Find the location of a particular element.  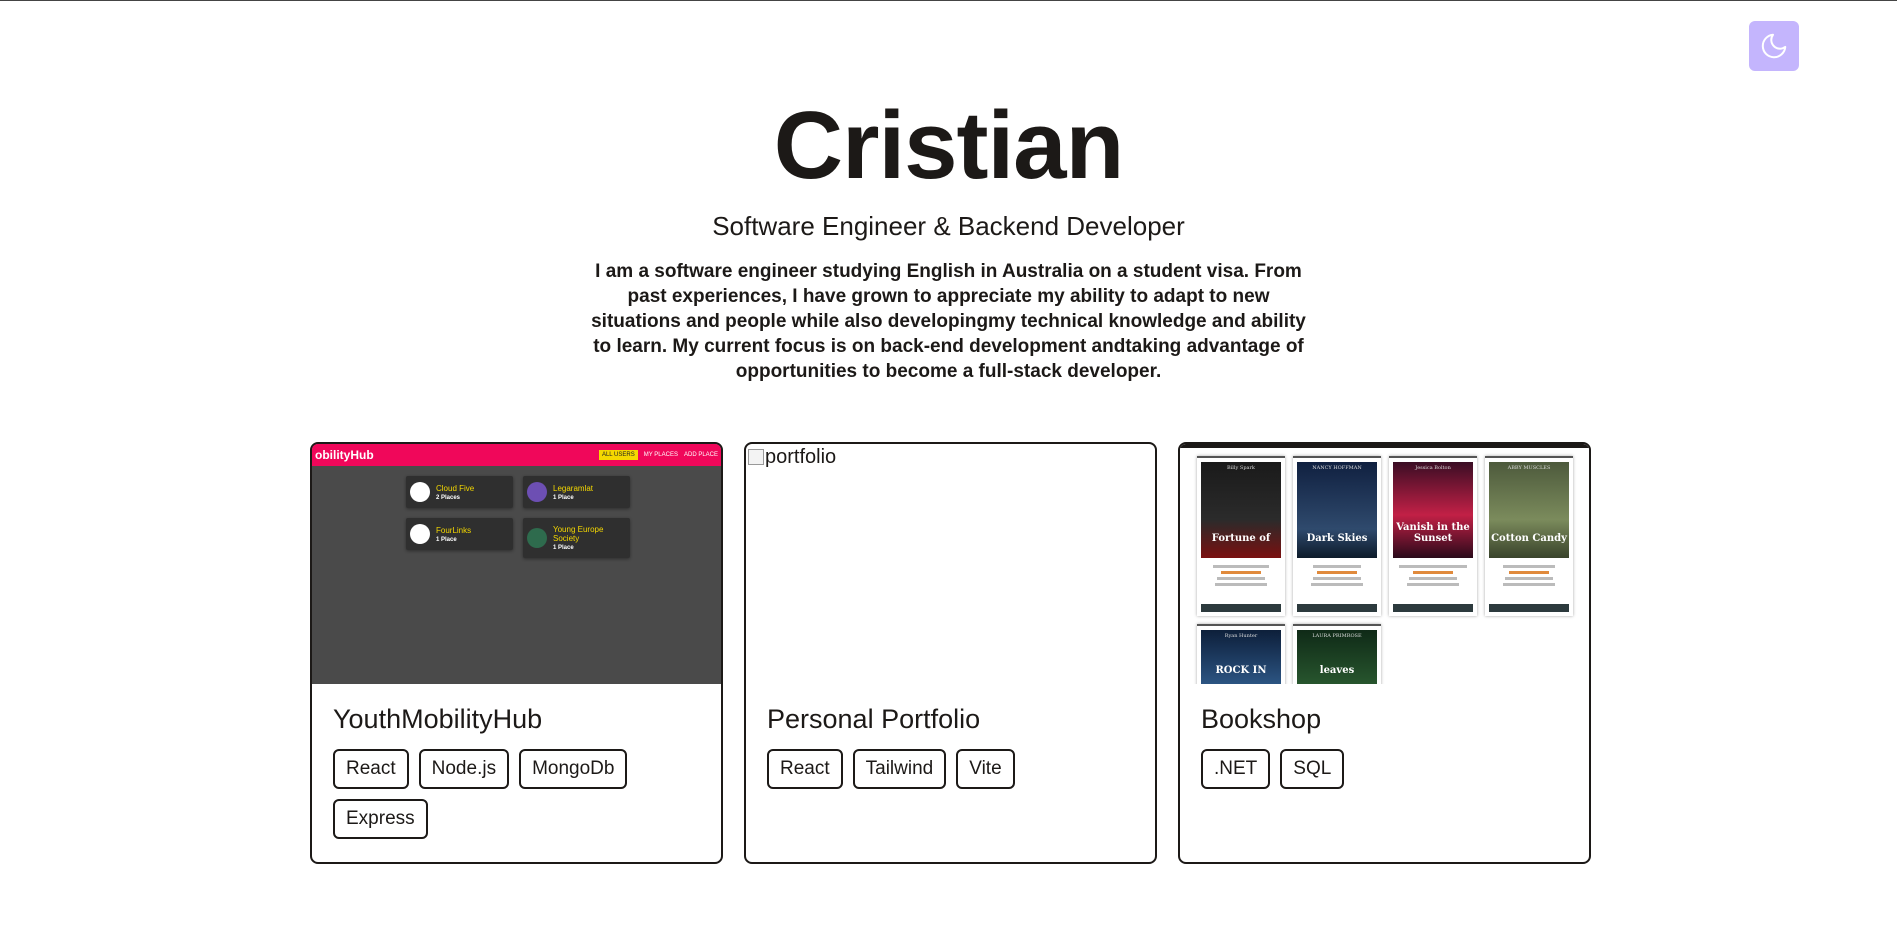

preview-navbar: obilityHub ALL USERS MY PLACES ADD PLACE is located at coordinates (516, 455).